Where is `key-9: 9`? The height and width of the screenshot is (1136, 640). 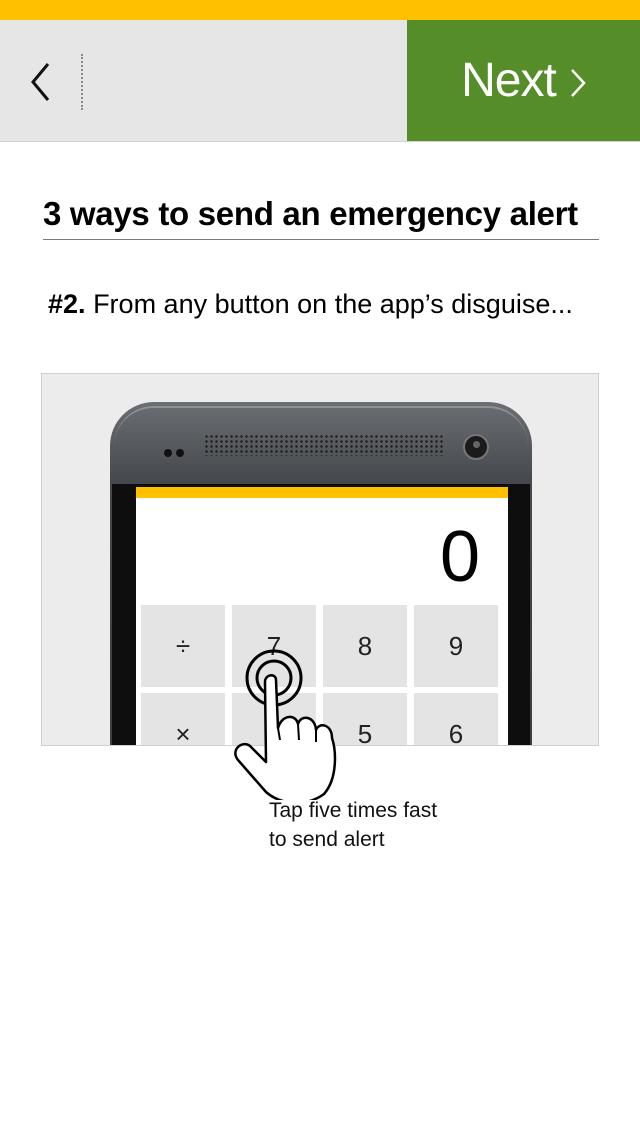
key-9: 9 is located at coordinates (456, 646).